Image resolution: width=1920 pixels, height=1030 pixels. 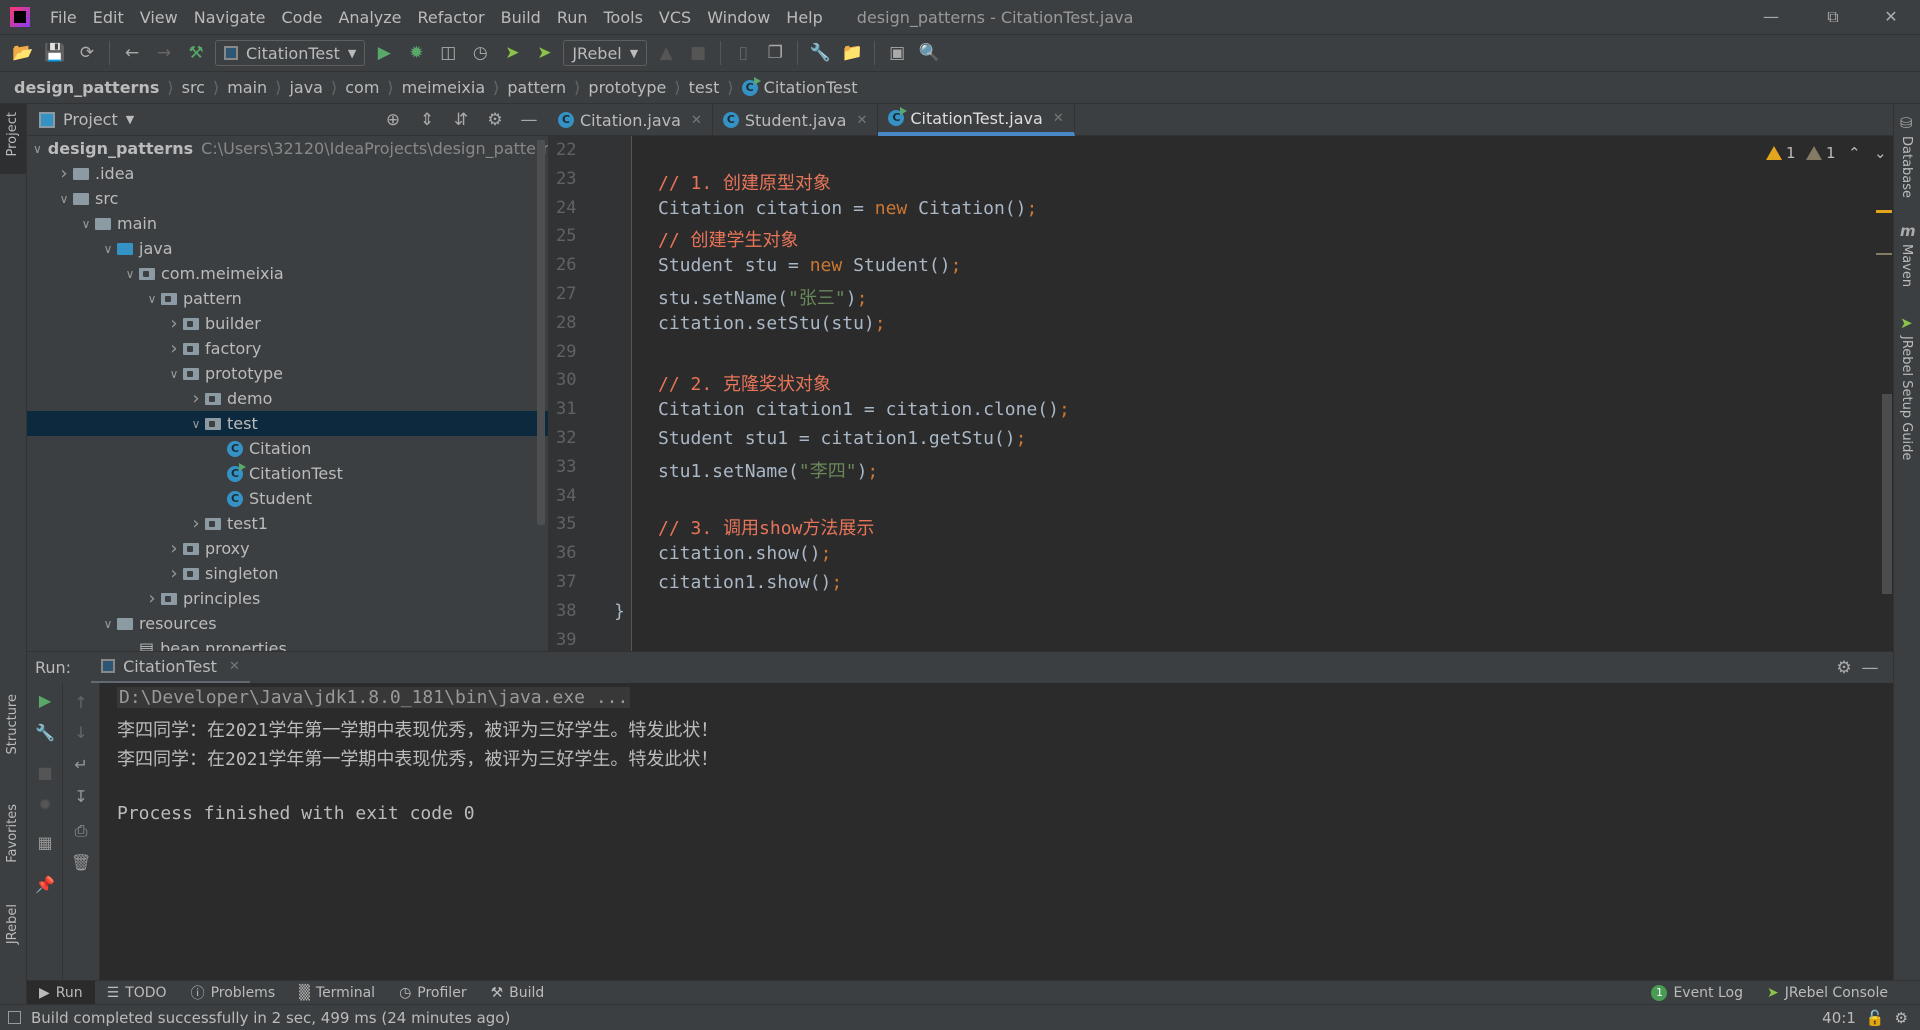 What do you see at coordinates (1833, 17) in the screenshot?
I see `restore-button: ⧉` at bounding box center [1833, 17].